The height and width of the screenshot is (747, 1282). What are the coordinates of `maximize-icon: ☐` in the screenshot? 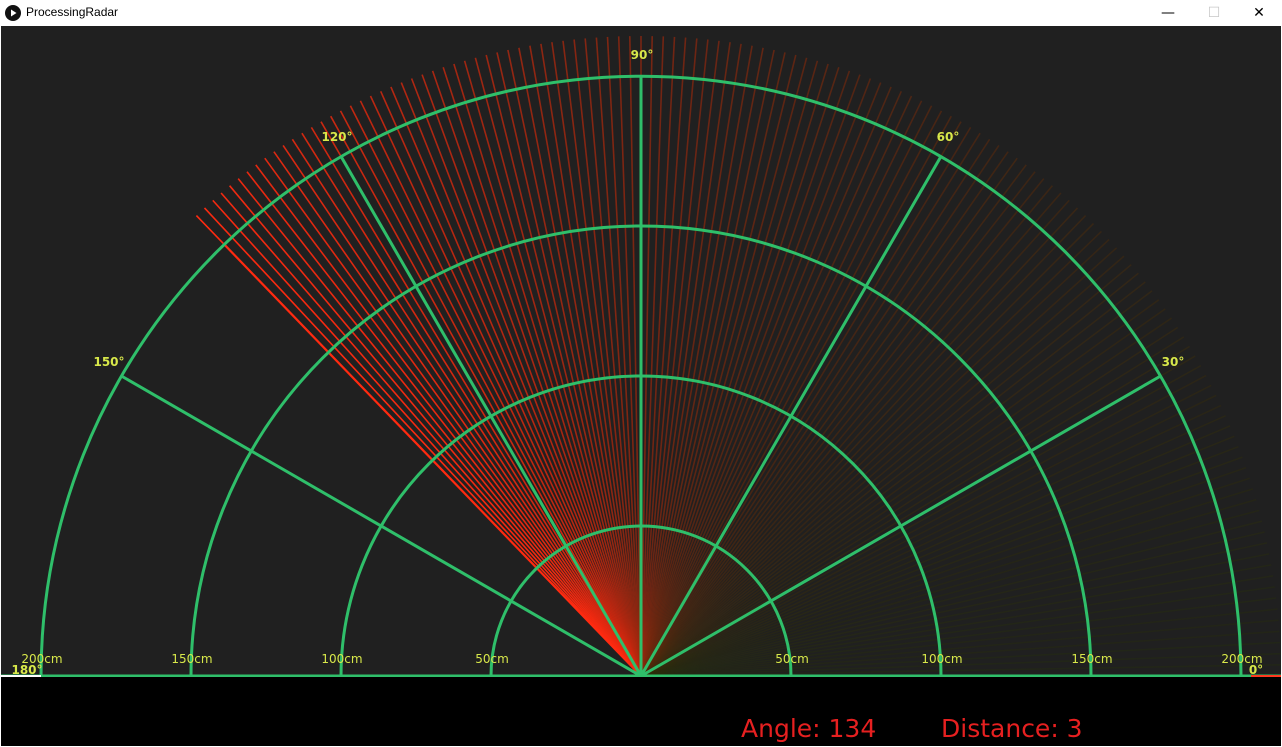 It's located at (1214, 13).